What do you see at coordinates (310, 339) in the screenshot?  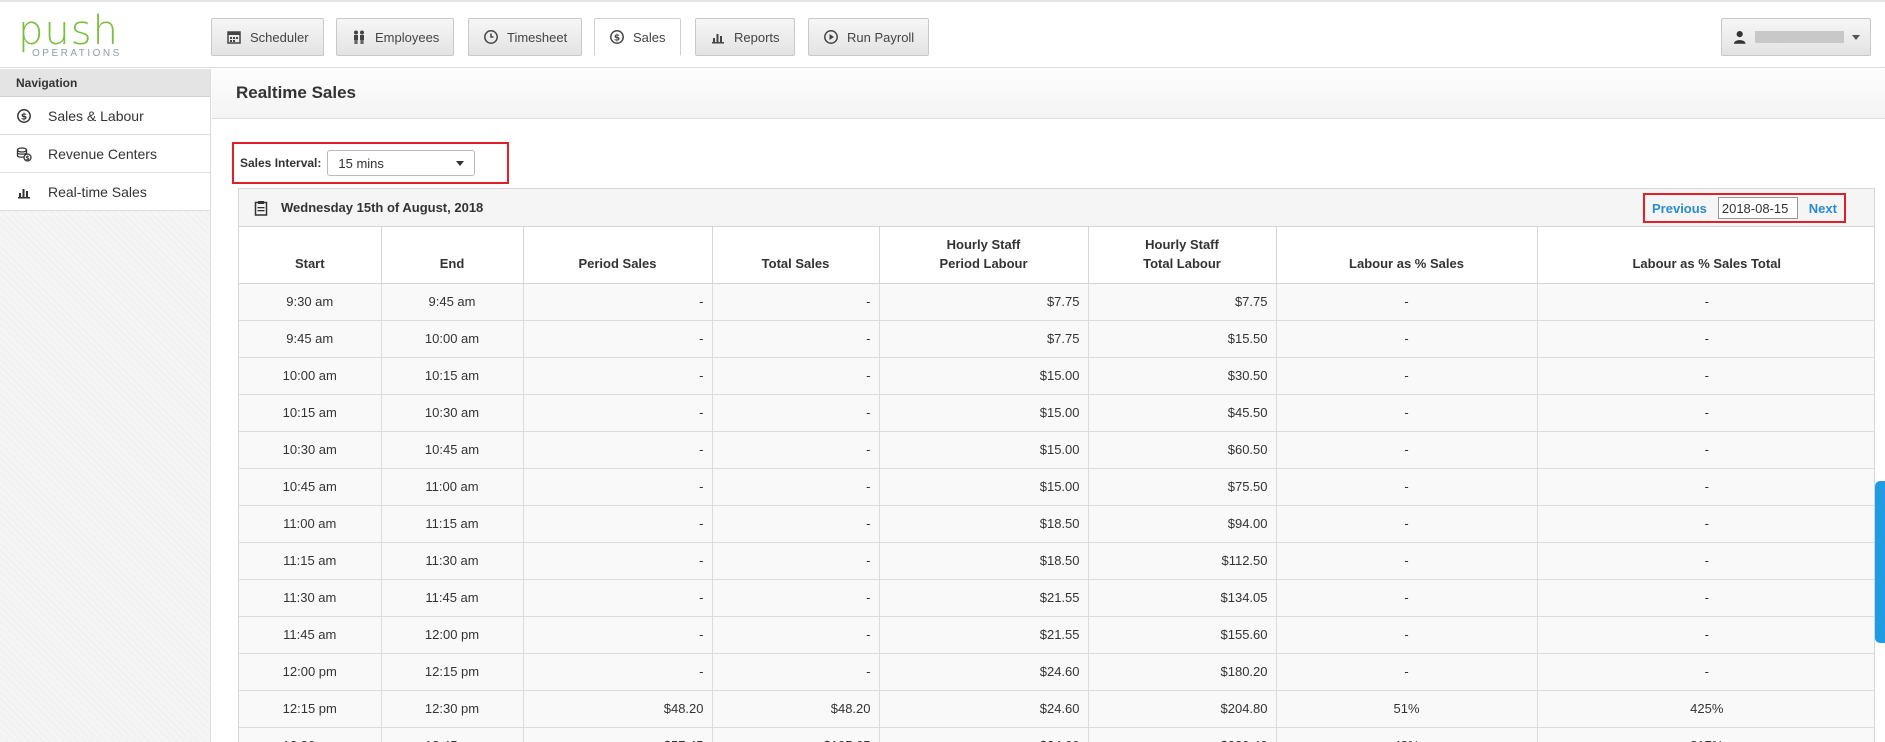 I see `table-cell: 9:45 am` at bounding box center [310, 339].